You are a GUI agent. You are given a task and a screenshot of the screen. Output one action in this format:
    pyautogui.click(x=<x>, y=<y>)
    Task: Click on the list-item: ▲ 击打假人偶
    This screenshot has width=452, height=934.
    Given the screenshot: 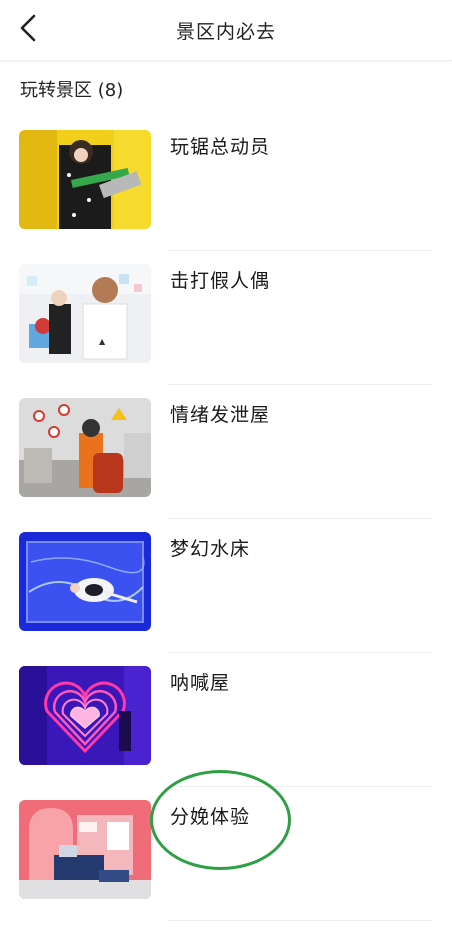 What is the action you would take?
    pyautogui.click(x=226, y=331)
    